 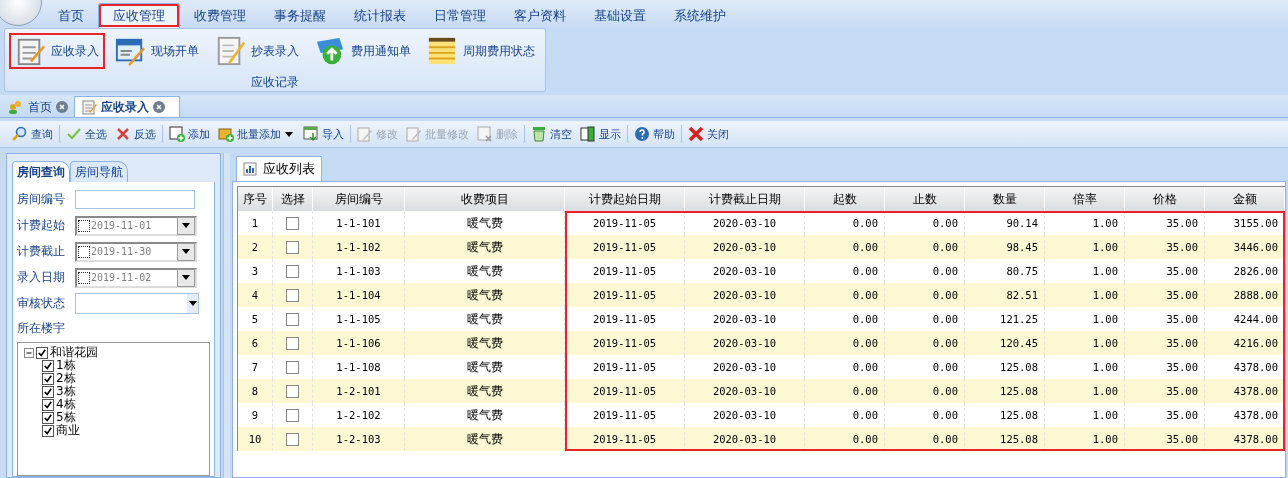 What do you see at coordinates (113, 391) in the screenshot?
I see `tree-node: 3栋` at bounding box center [113, 391].